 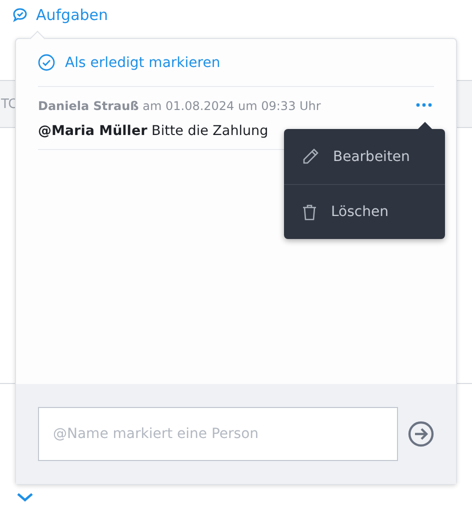 I want to click on chevron-down-icon, so click(x=25, y=497).